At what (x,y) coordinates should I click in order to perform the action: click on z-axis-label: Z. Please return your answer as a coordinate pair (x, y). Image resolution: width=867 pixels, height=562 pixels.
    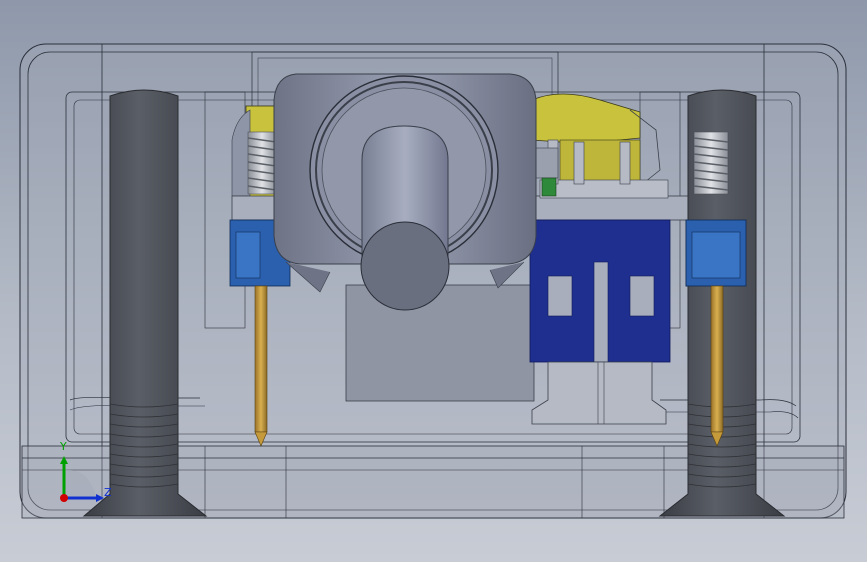
    Looking at the image, I should click on (108, 492).